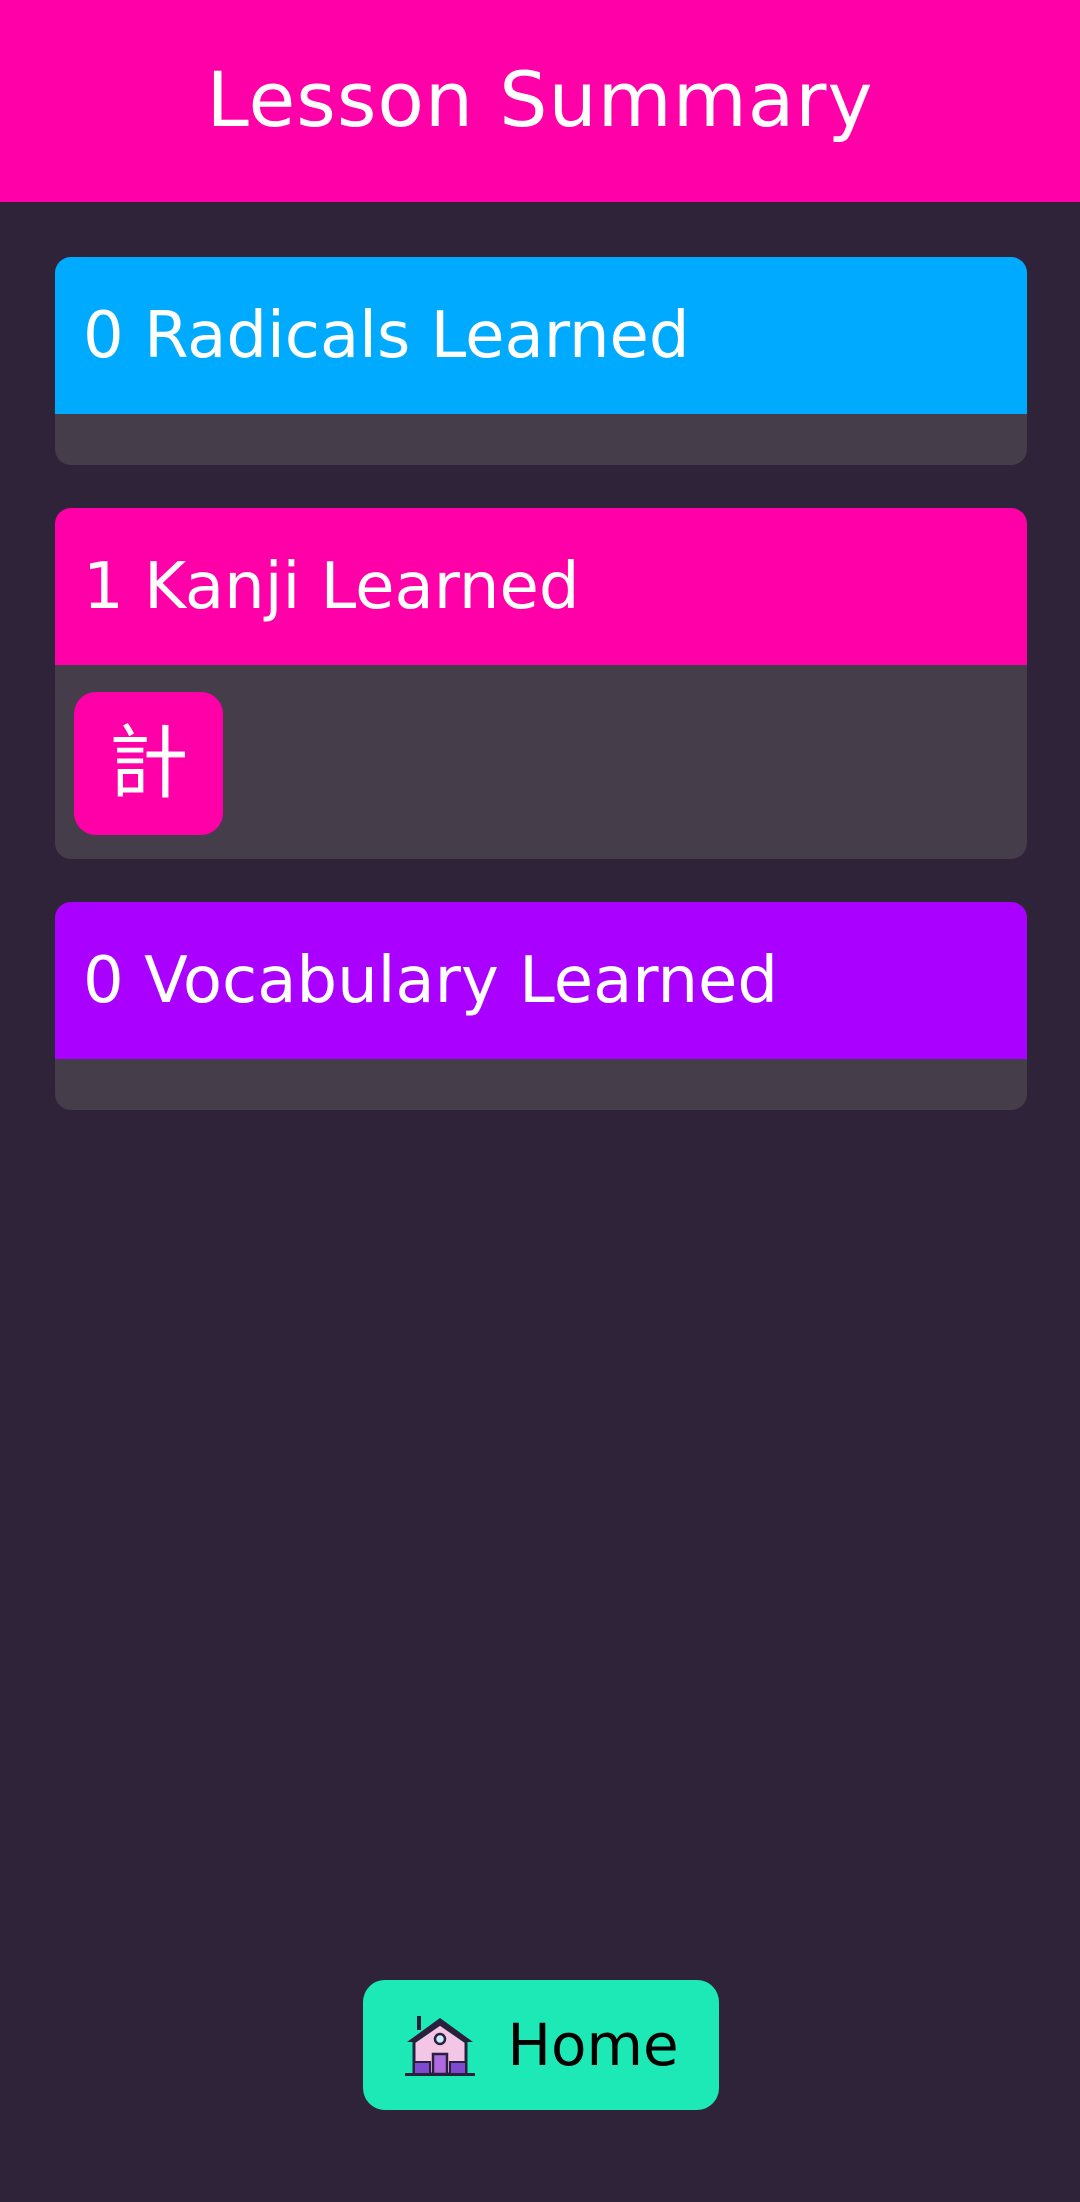 The width and height of the screenshot is (1080, 2202). I want to click on vocabulary-section-header: 0 Vocabulary Learned, so click(541, 980).